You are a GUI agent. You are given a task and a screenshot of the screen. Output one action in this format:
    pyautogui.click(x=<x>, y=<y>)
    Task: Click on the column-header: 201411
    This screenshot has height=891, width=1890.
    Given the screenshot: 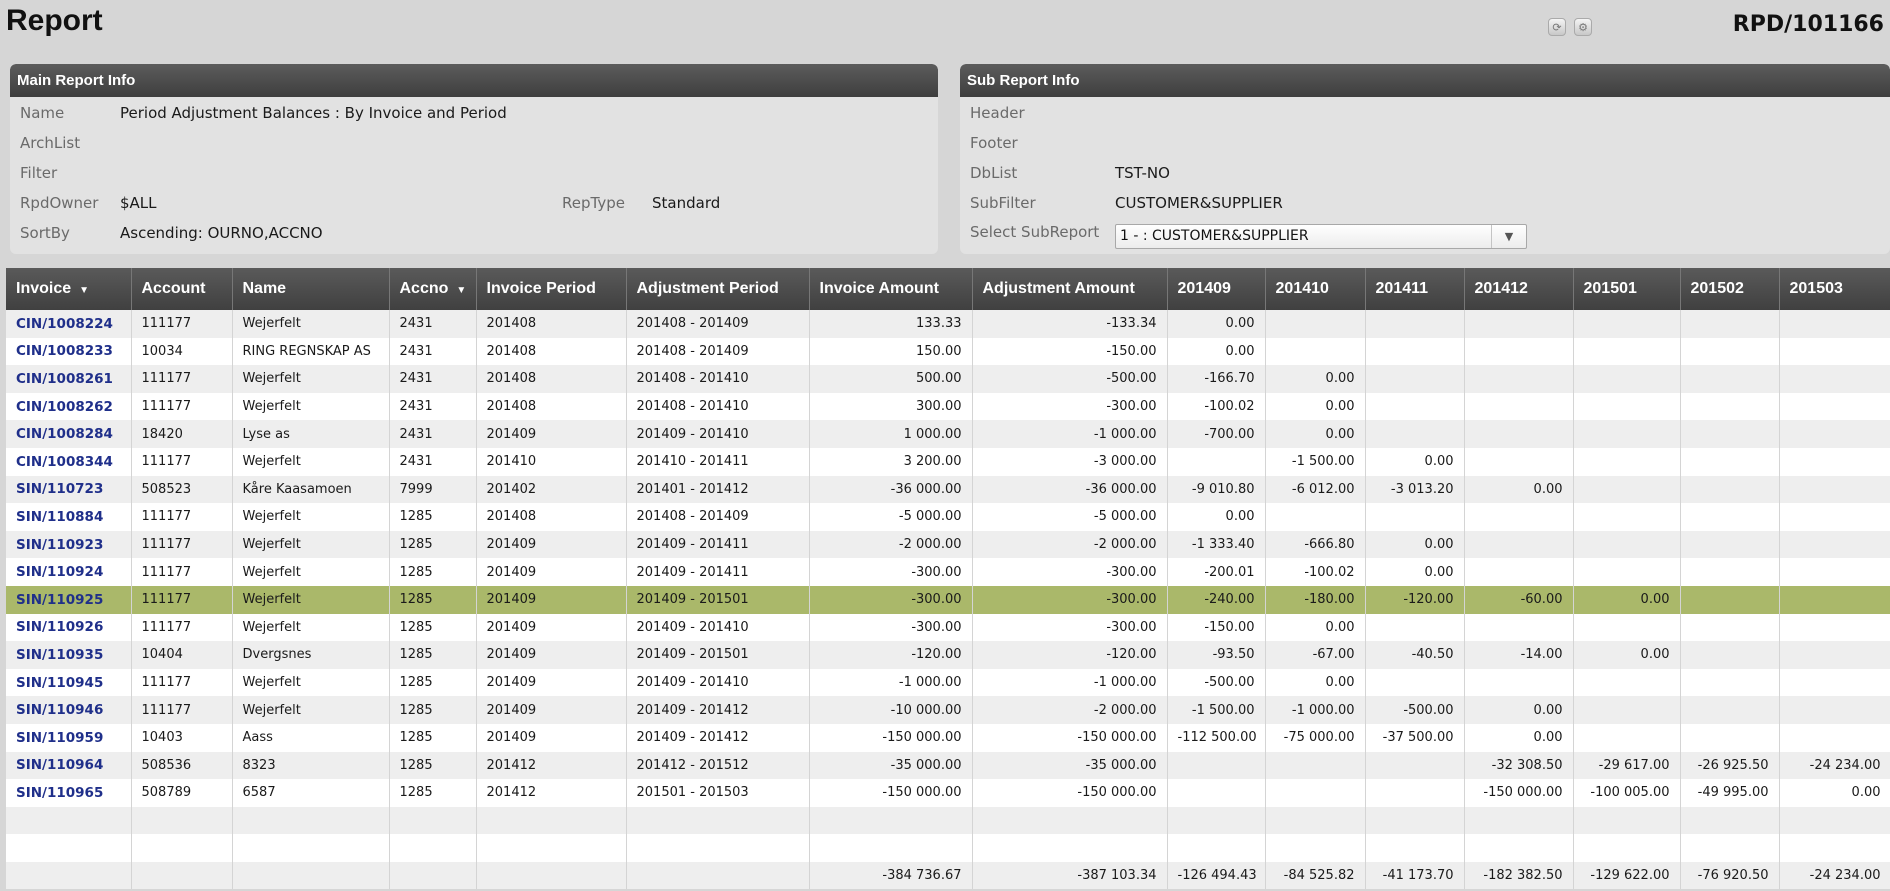 What is the action you would take?
    pyautogui.click(x=1415, y=289)
    